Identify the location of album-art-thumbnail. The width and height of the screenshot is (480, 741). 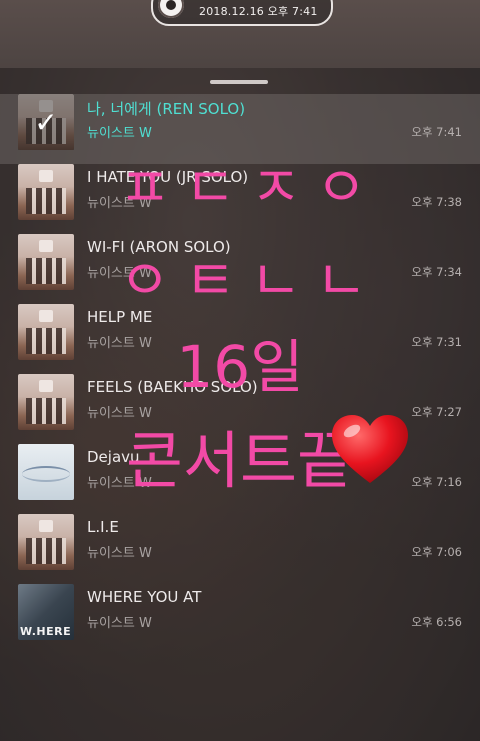
(46, 542).